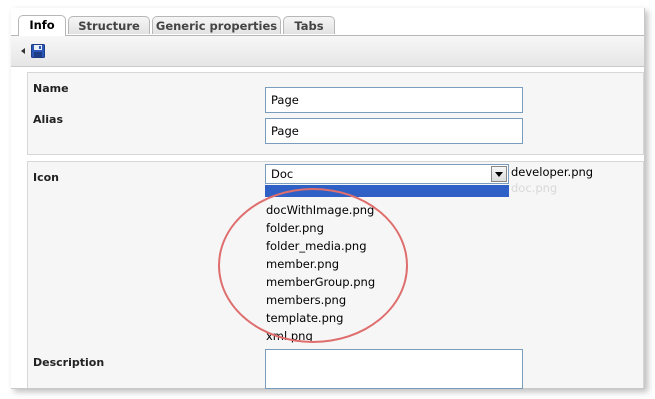 This screenshot has height=399, width=655. What do you see at coordinates (289, 336) in the screenshot?
I see `dropdown-option: xml.png` at bounding box center [289, 336].